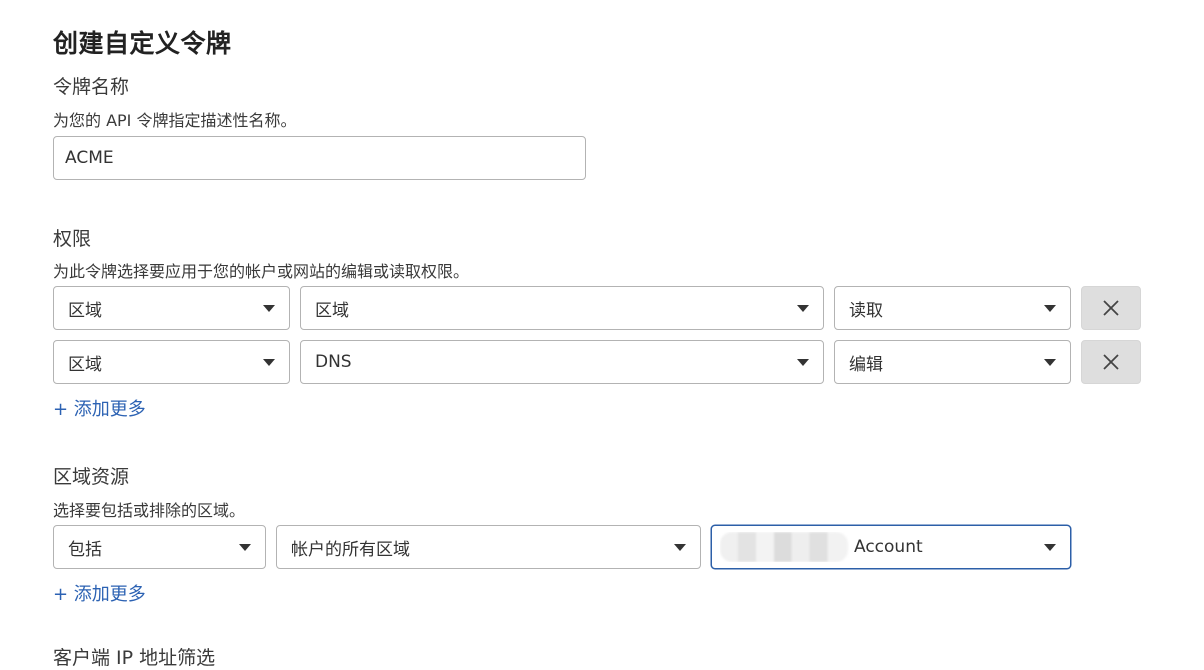 This screenshot has width=1204, height=670. Describe the element at coordinates (72, 239) in the screenshot. I see `permissions-label: 权限` at that location.